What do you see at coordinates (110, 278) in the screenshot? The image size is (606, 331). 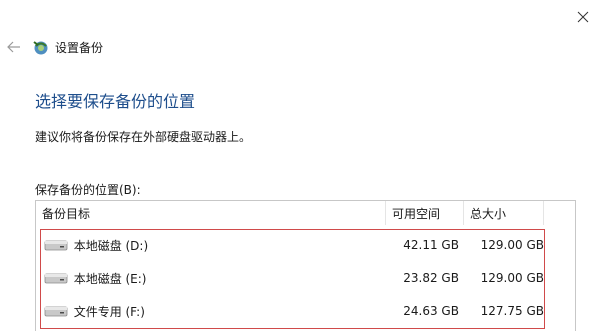 I see `drive-name: 本地磁盘 (E:)` at bounding box center [110, 278].